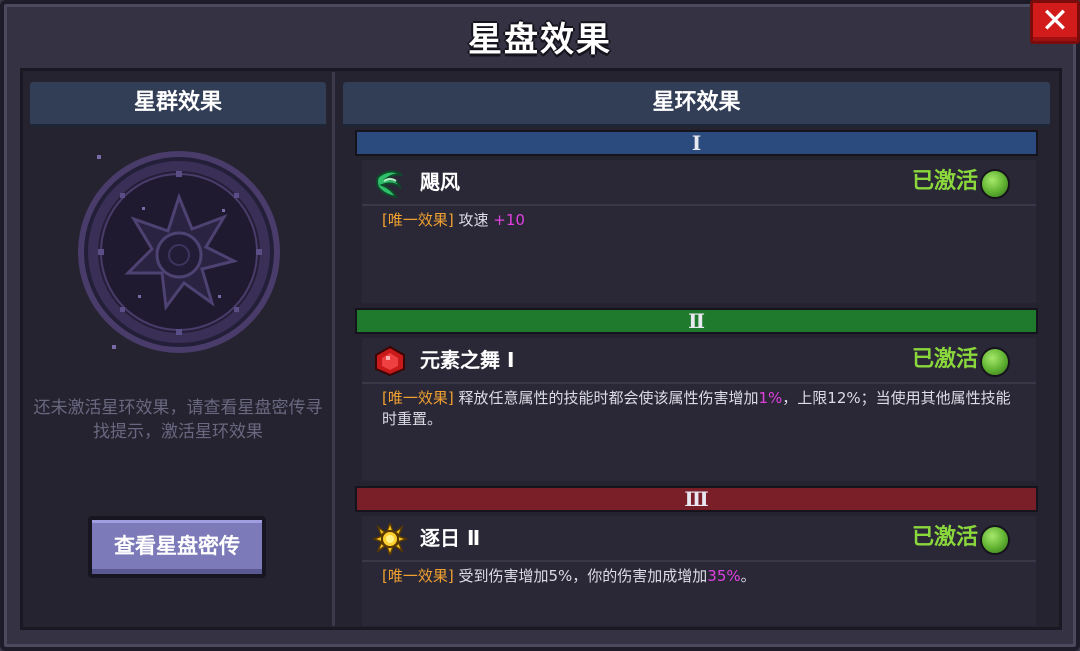 The height and width of the screenshot is (651, 1080). What do you see at coordinates (699, 183) in the screenshot?
I see `effect-card-header: 飓风 已激活` at bounding box center [699, 183].